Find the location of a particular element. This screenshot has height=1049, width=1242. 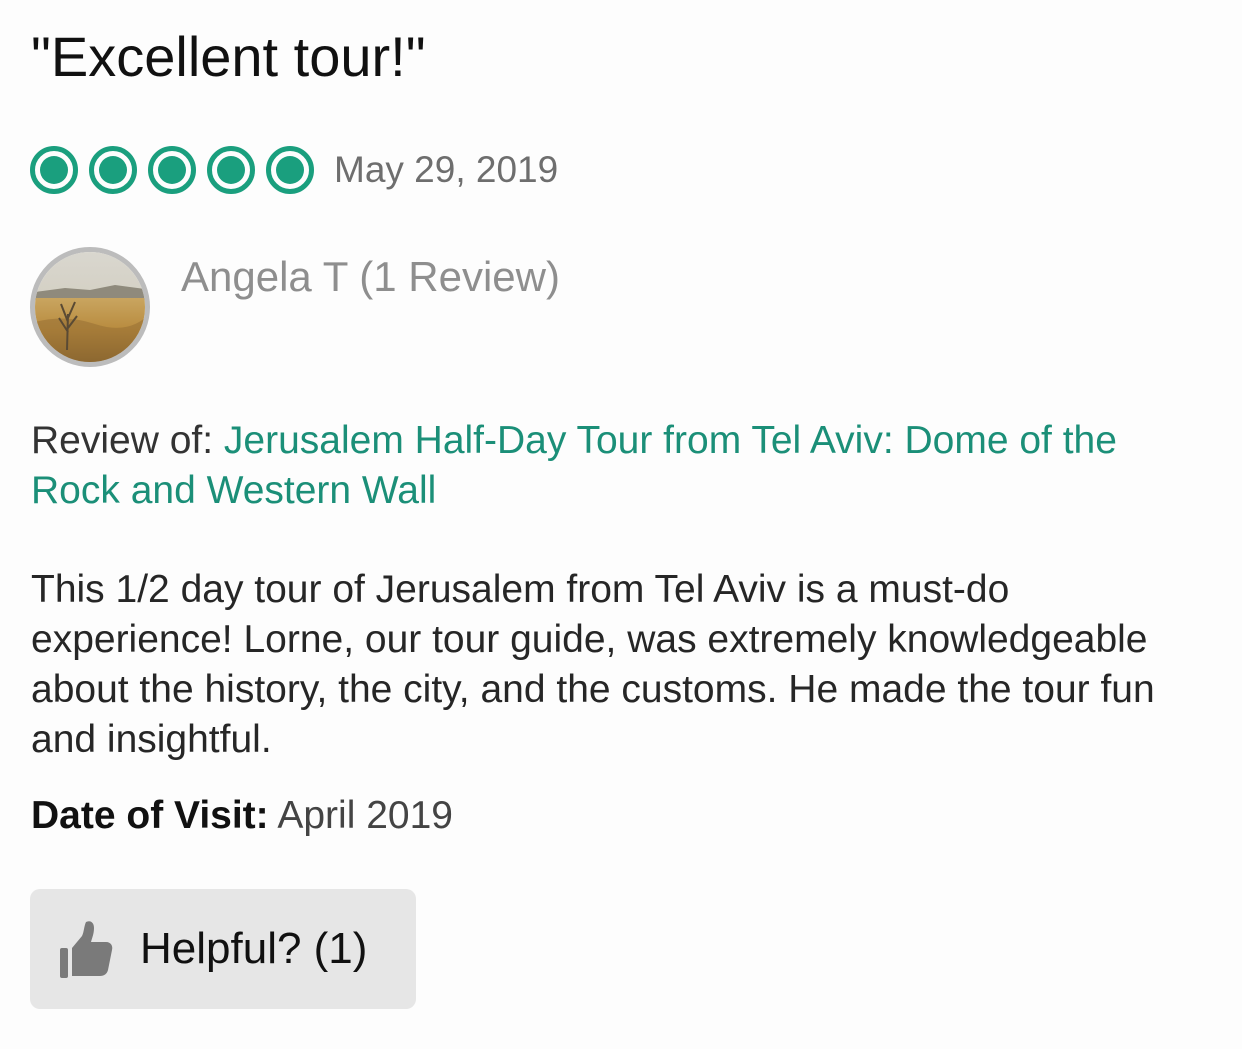

date-of-visit-value: April 2019 is located at coordinates (365, 815).